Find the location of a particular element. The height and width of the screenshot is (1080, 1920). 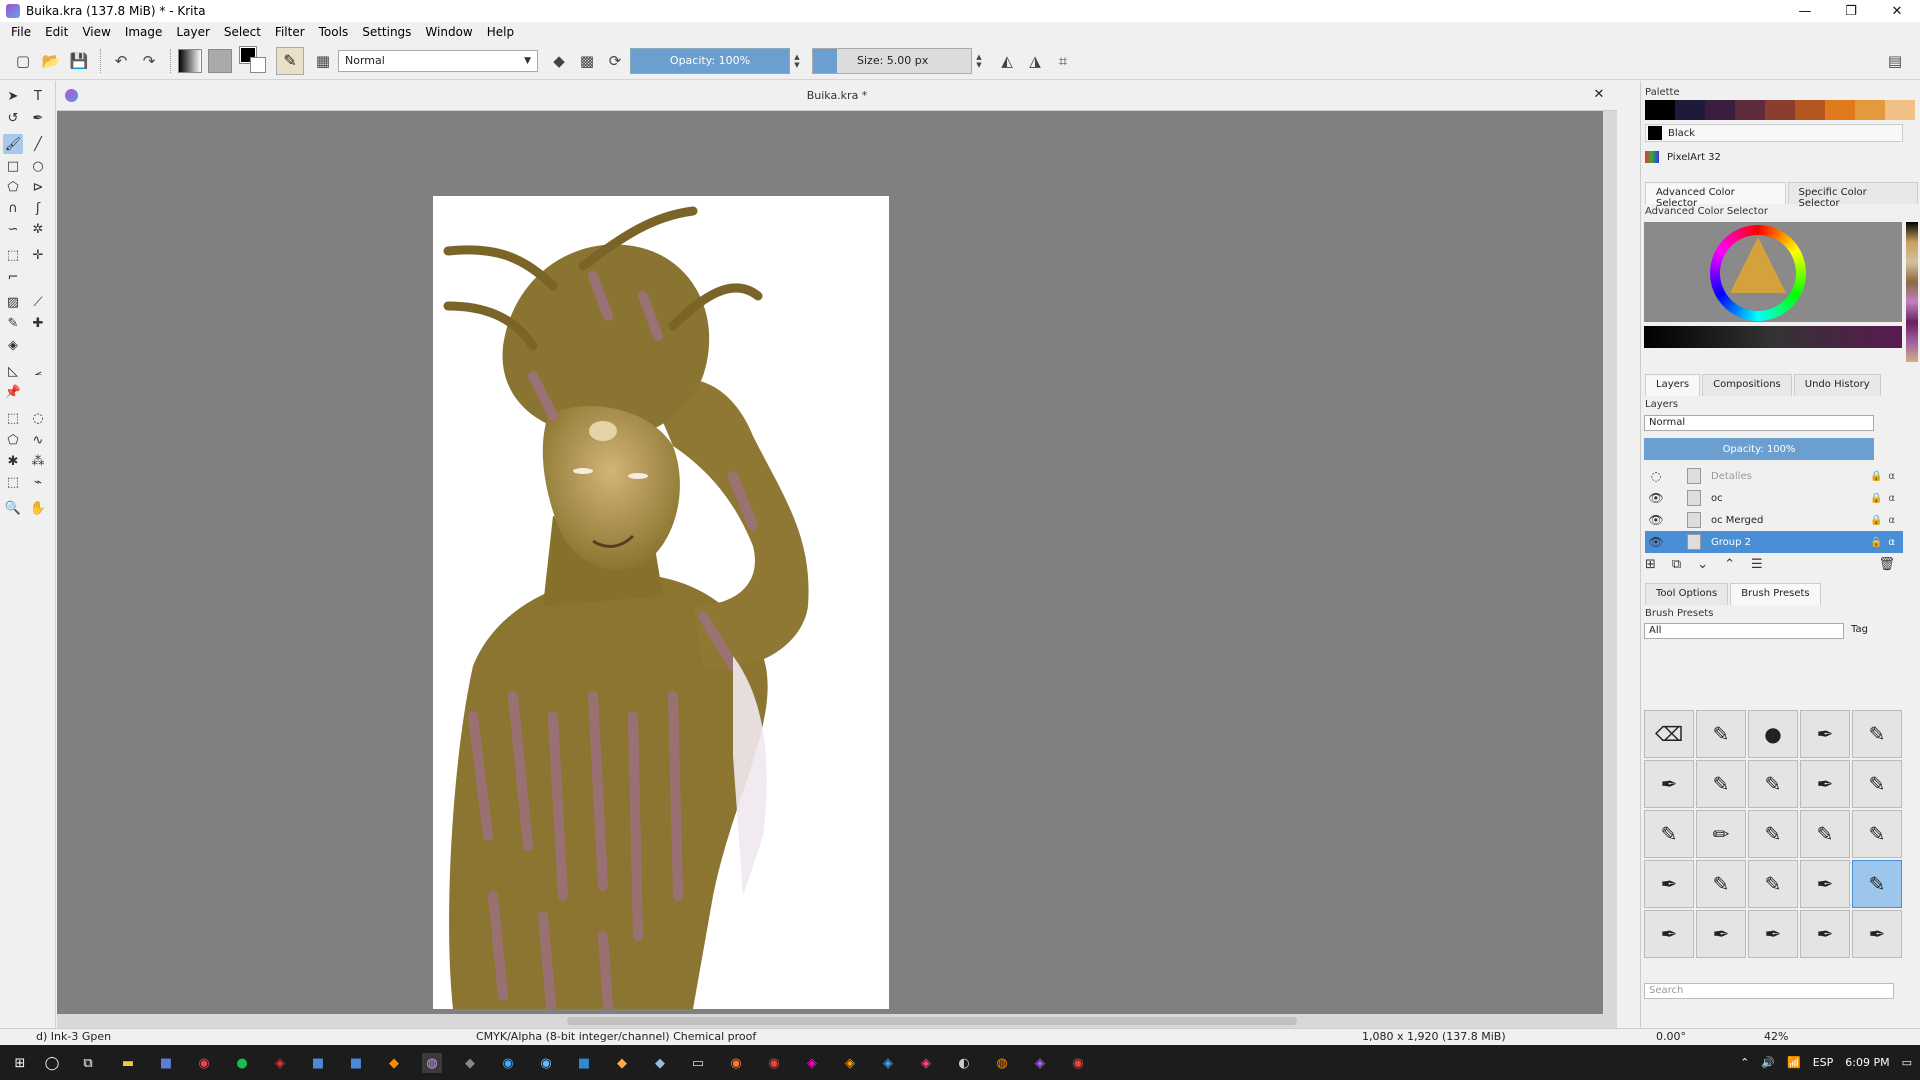

menu-layer: Layer is located at coordinates (192, 32).